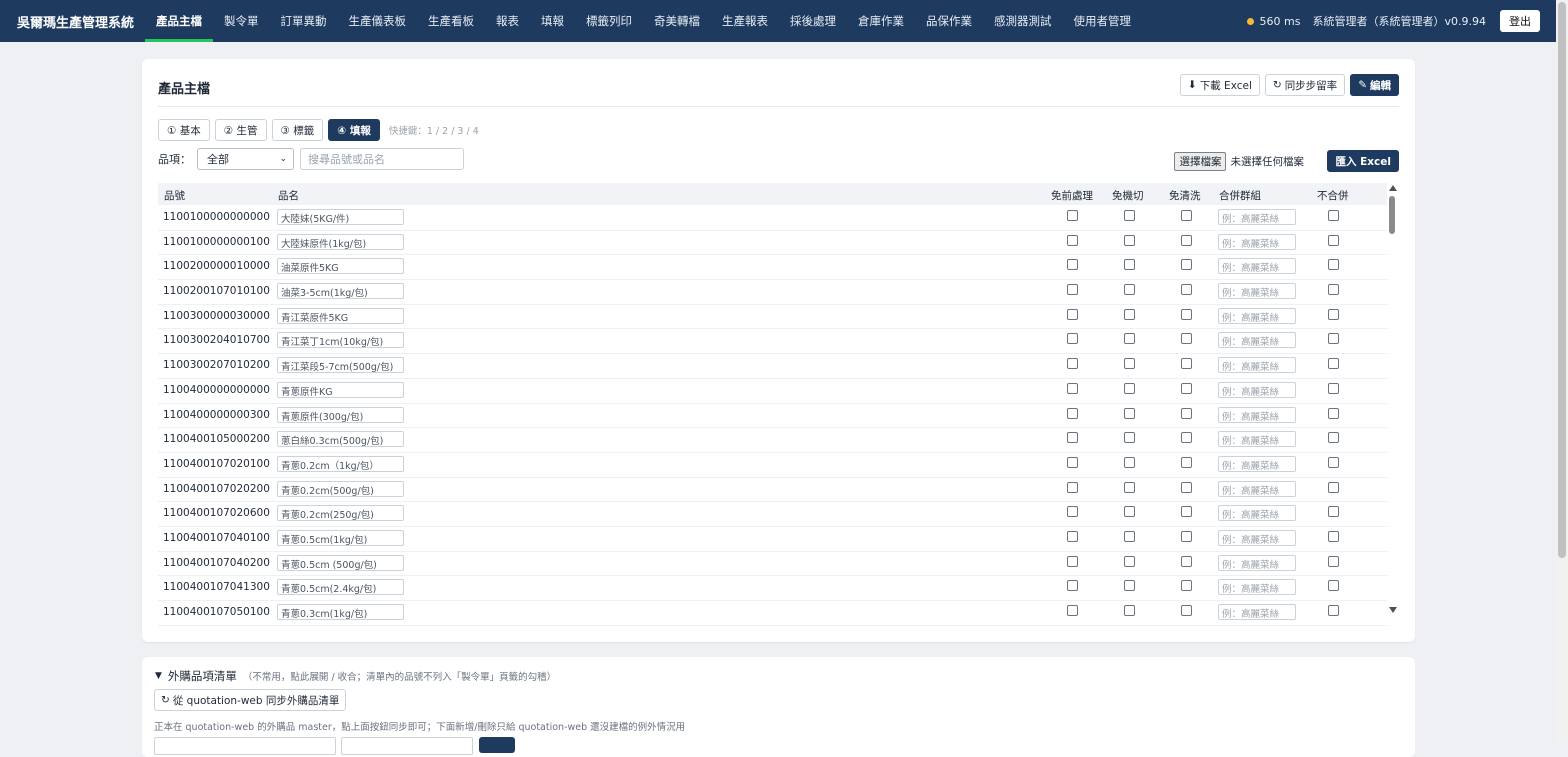 The height and width of the screenshot is (757, 1568). I want to click on external-name-input, so click(407, 746).